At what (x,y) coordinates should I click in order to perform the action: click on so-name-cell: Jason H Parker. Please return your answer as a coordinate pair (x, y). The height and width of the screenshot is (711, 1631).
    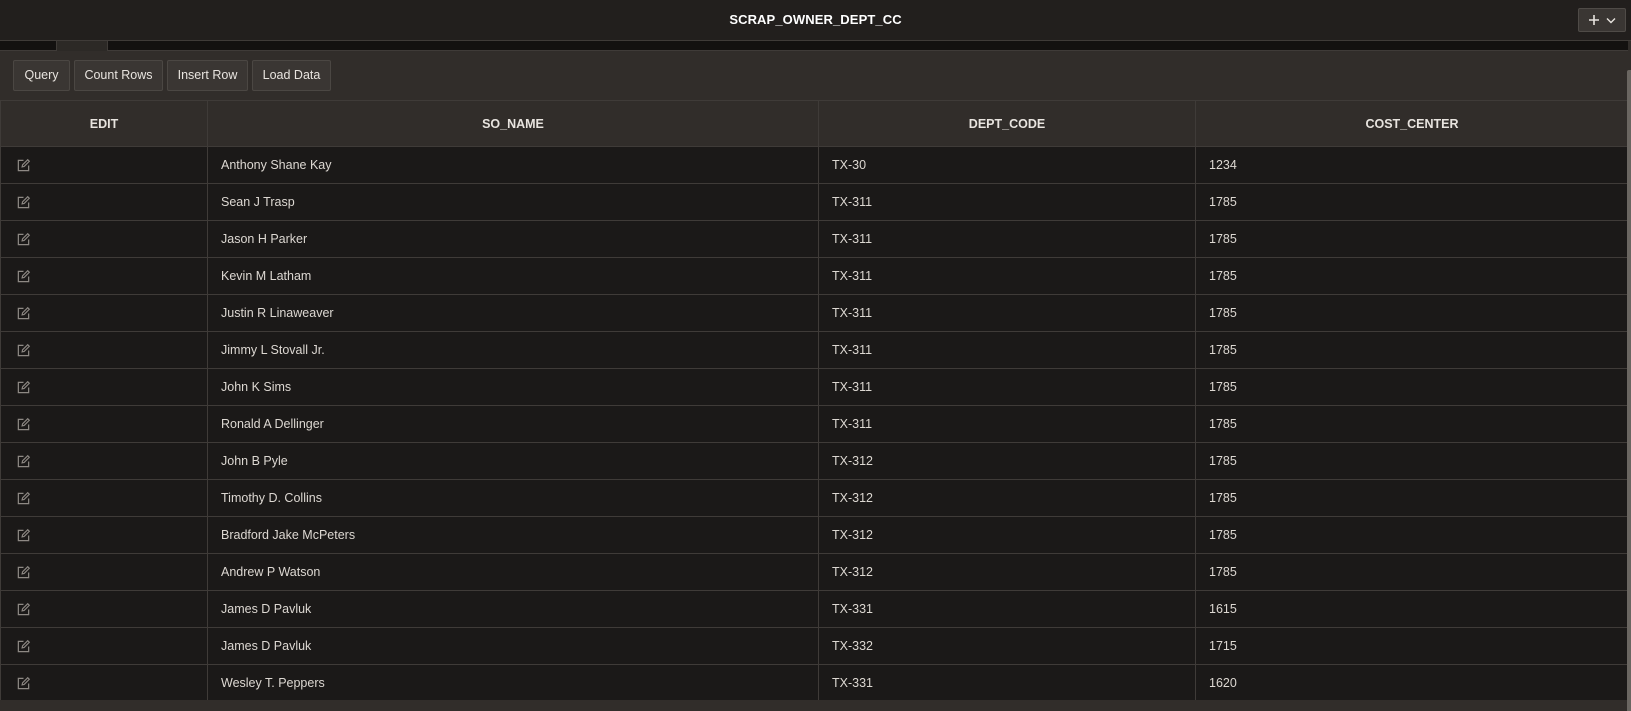
    Looking at the image, I should click on (513, 239).